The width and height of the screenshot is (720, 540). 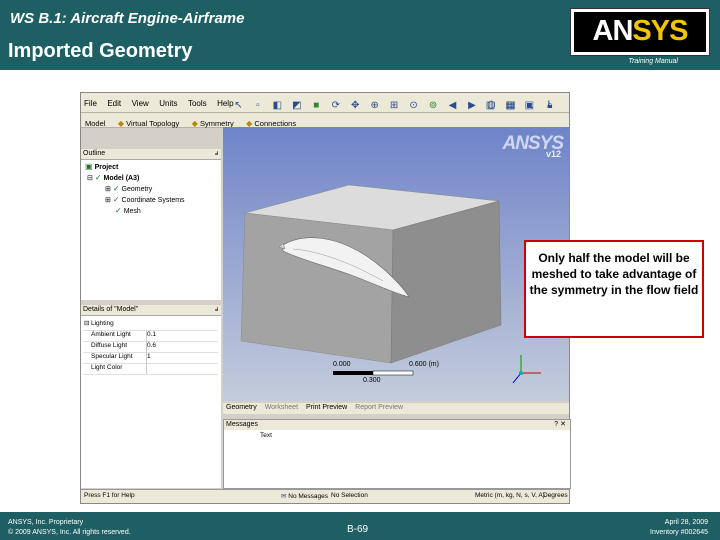 What do you see at coordinates (284, 496) in the screenshot?
I see `messages-icon: ✉` at bounding box center [284, 496].